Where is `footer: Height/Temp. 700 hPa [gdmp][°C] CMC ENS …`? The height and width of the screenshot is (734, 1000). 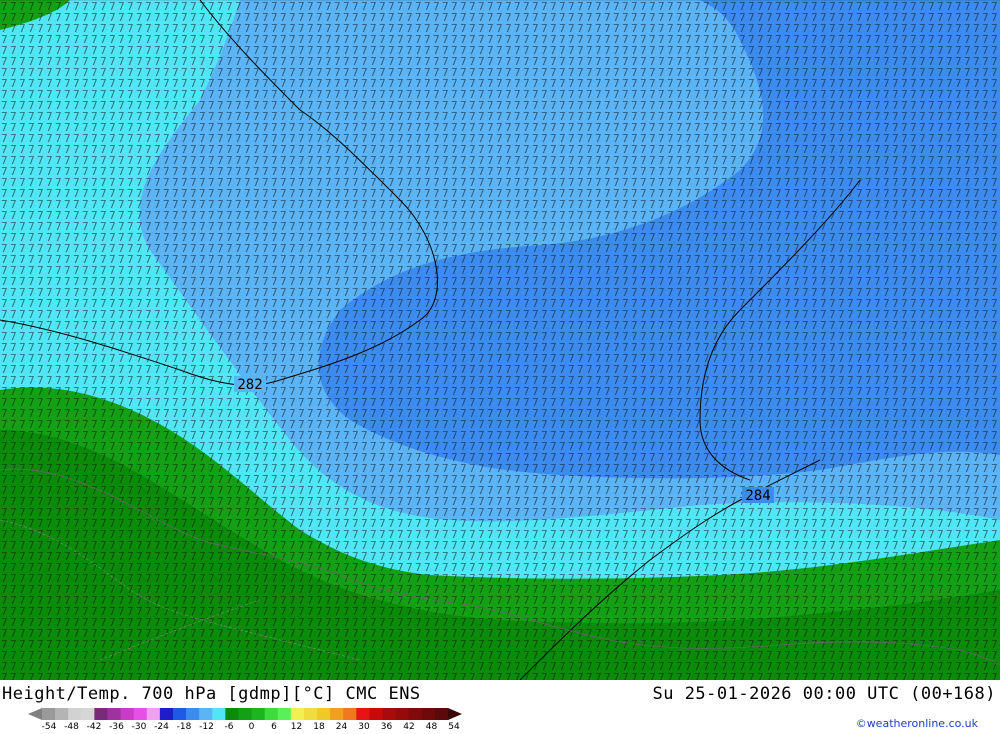 footer: Height/Temp. 700 hPa [gdmp][°C] CMC ENS … is located at coordinates (500, 706).